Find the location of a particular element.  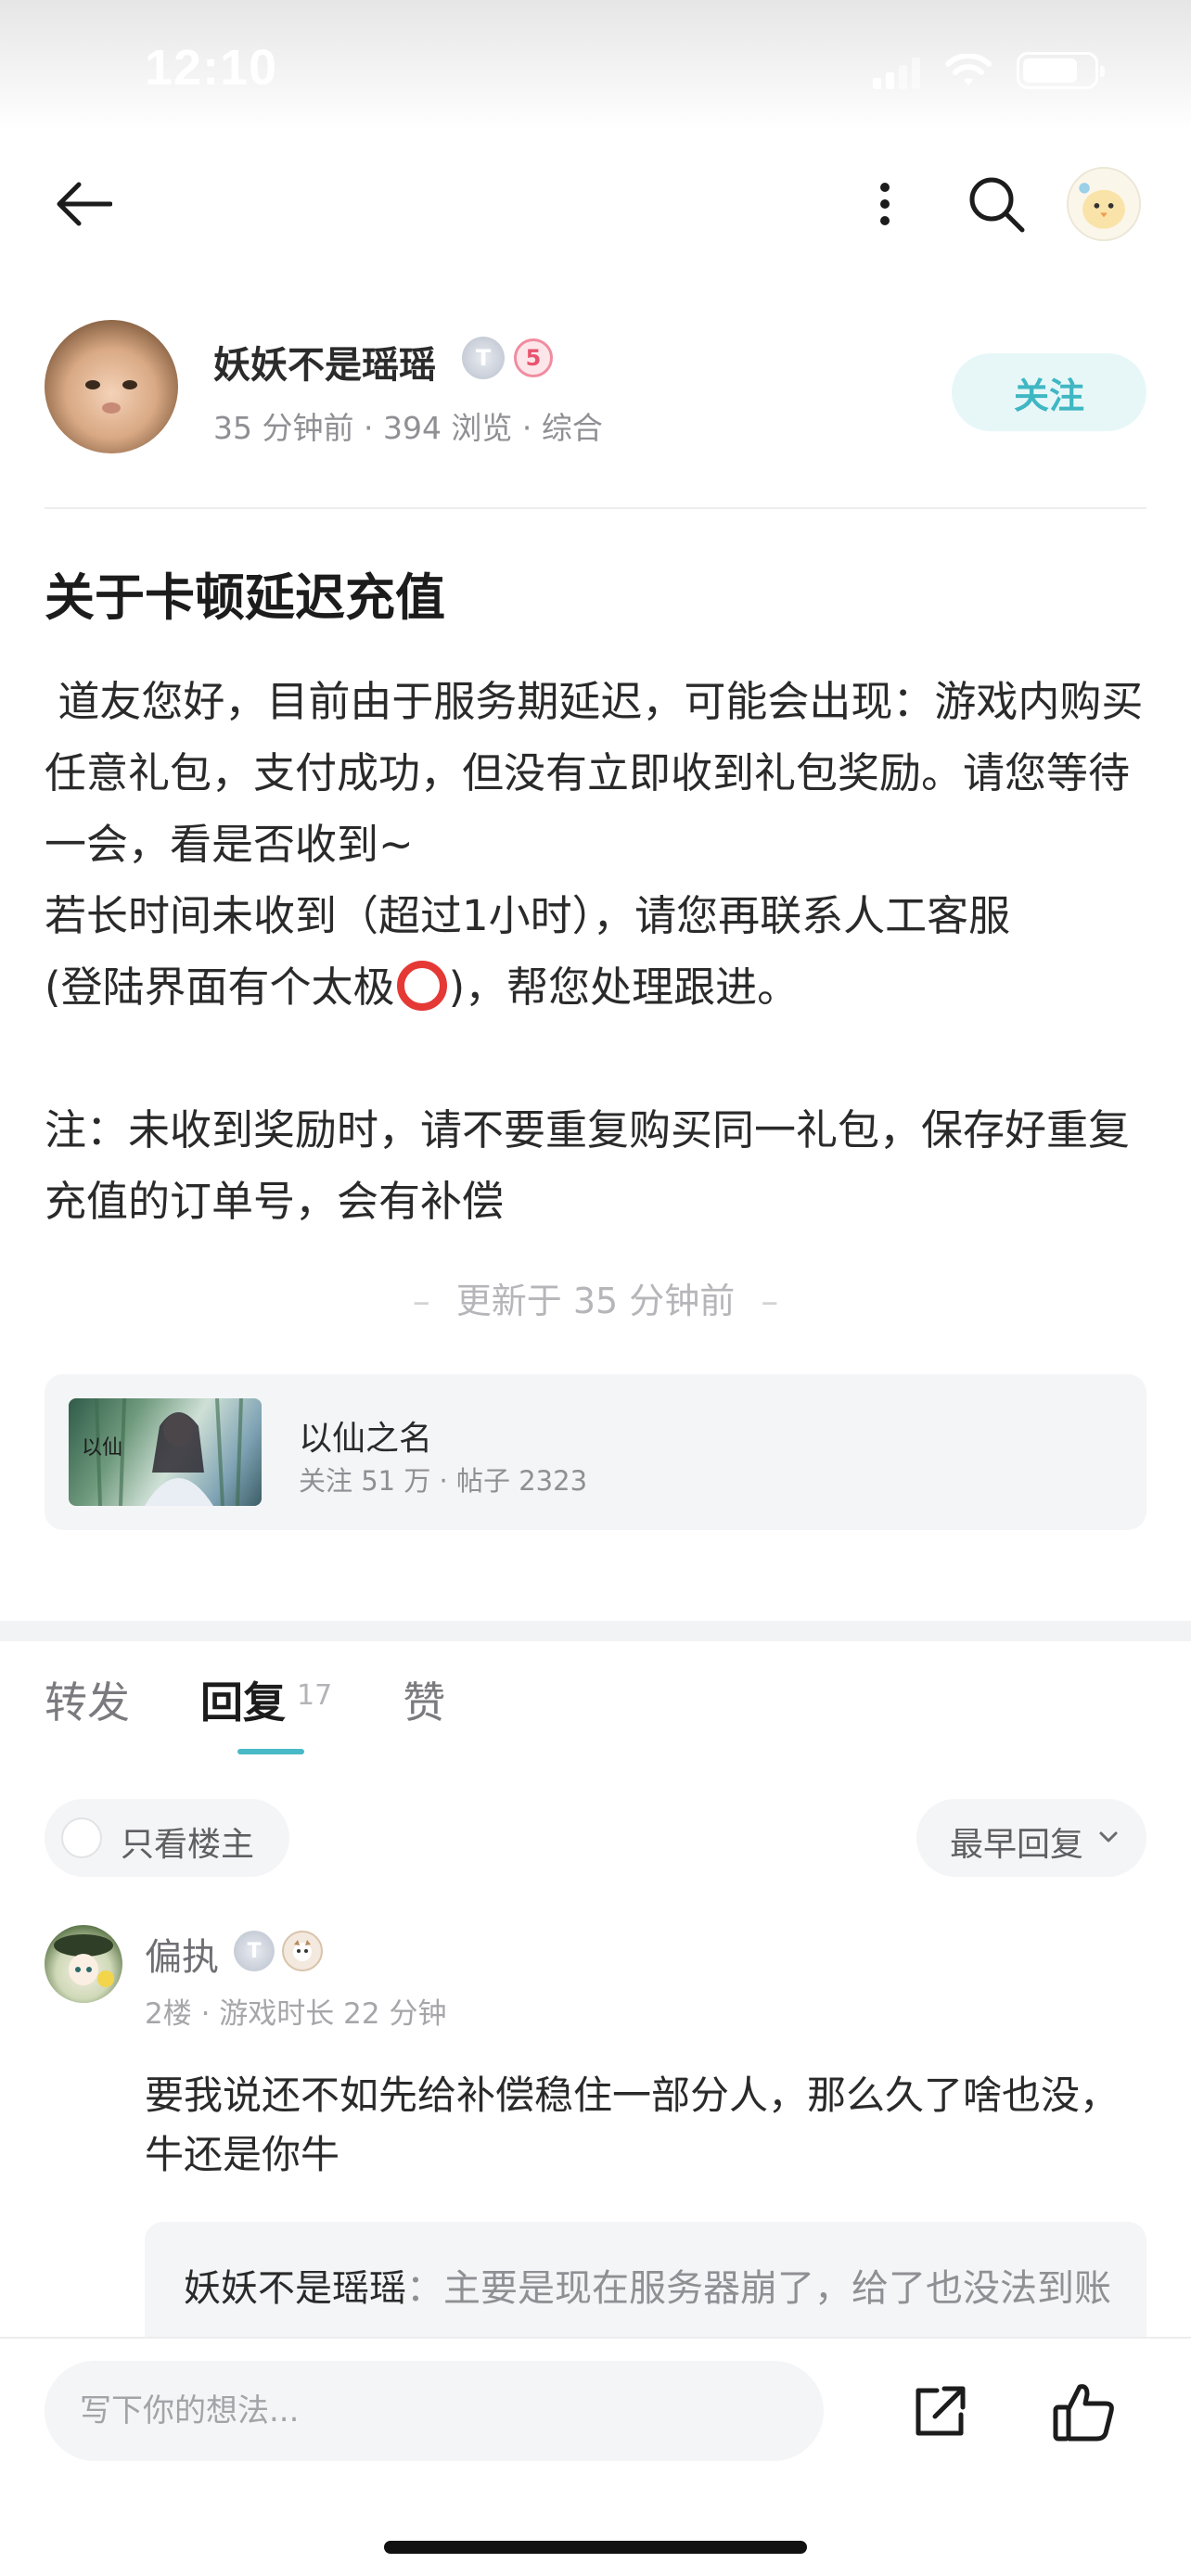

updated-text: 更新于 35 分钟前 is located at coordinates (595, 1301).